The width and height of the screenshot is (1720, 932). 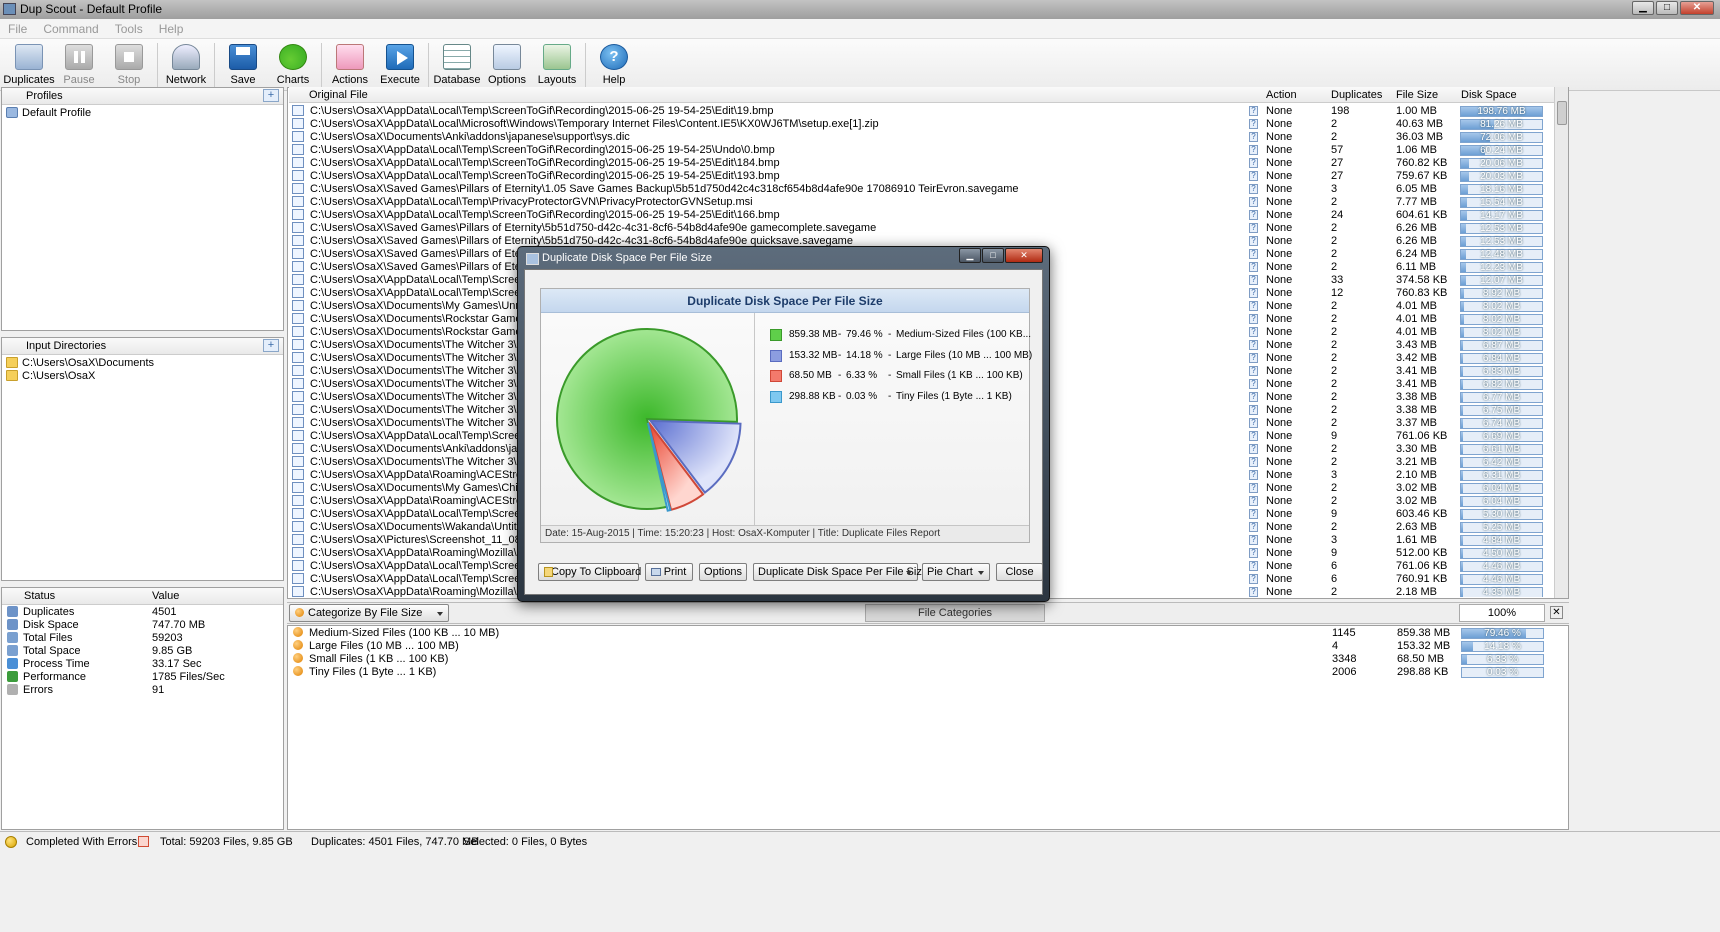 What do you see at coordinates (457, 65) in the screenshot?
I see `database-button: Database` at bounding box center [457, 65].